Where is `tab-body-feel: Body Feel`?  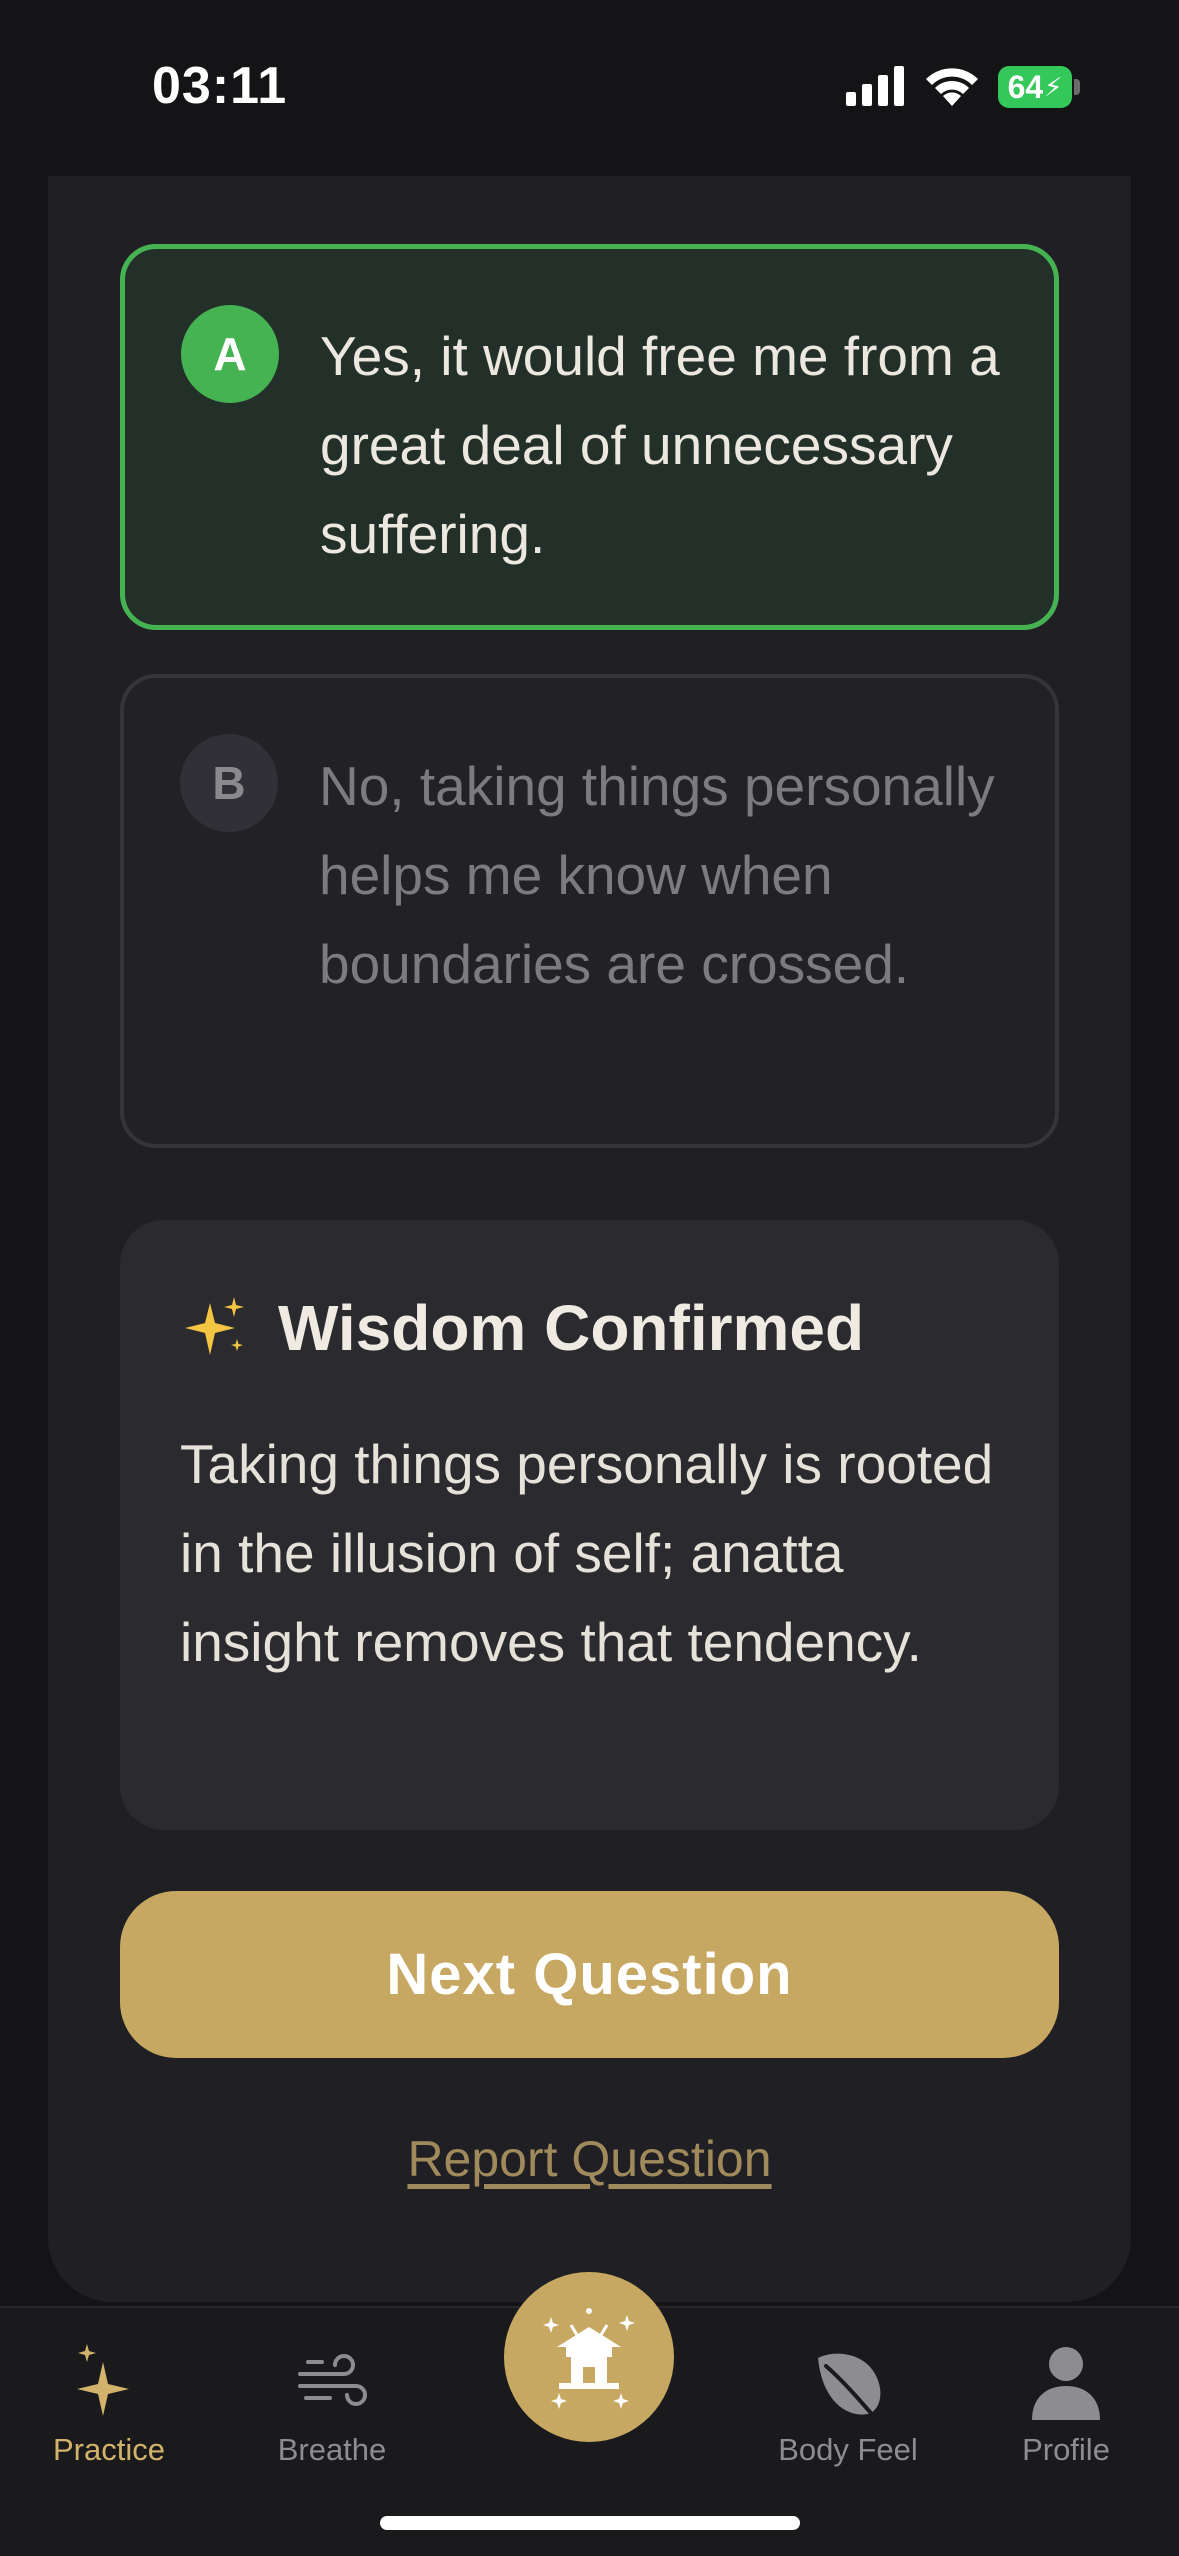
tab-body-feel: Body Feel is located at coordinates (848, 2405).